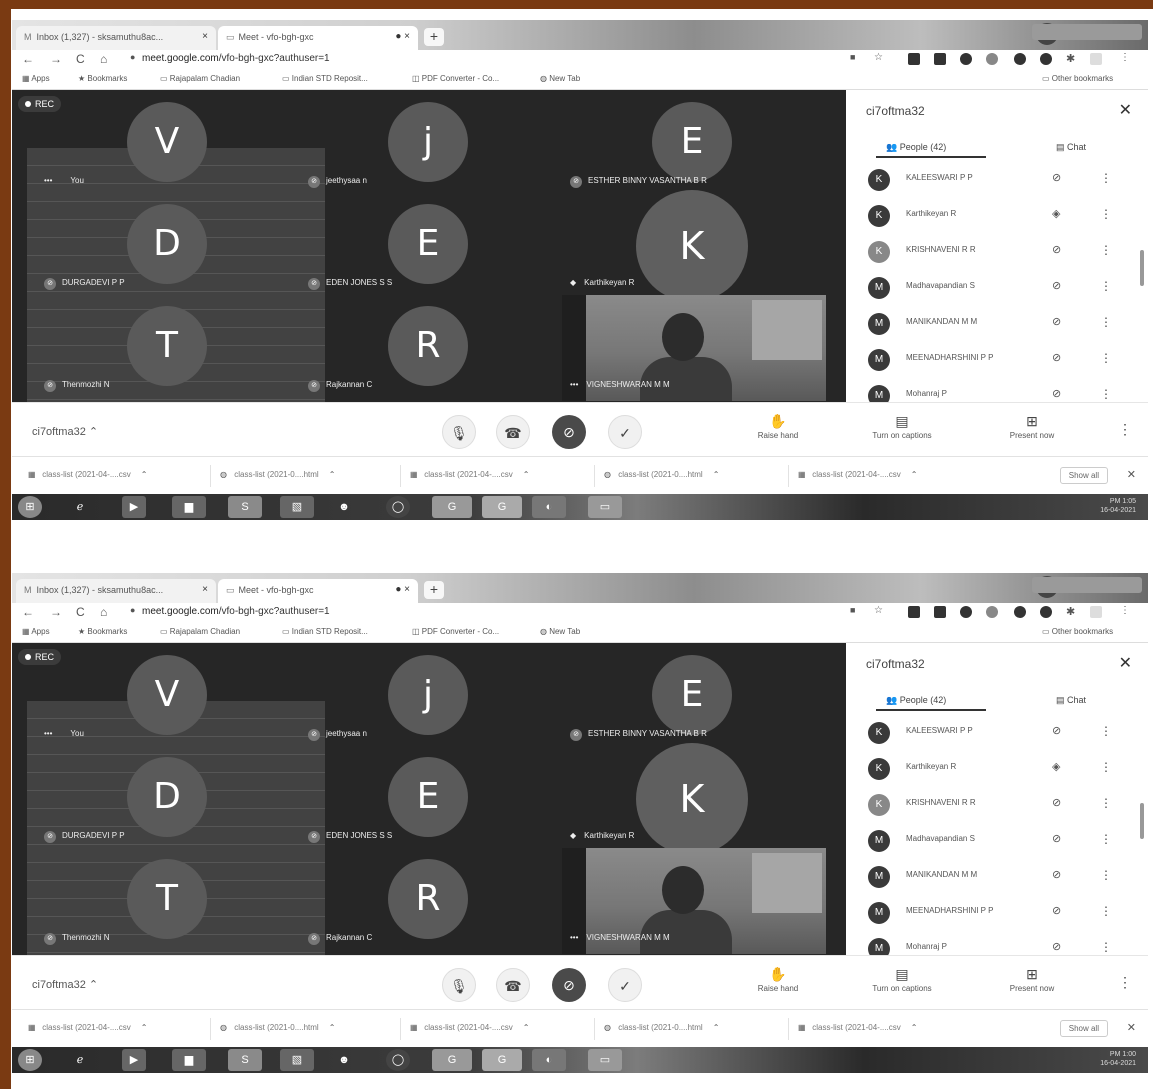  I want to click on scrollbar, so click(1142, 268).